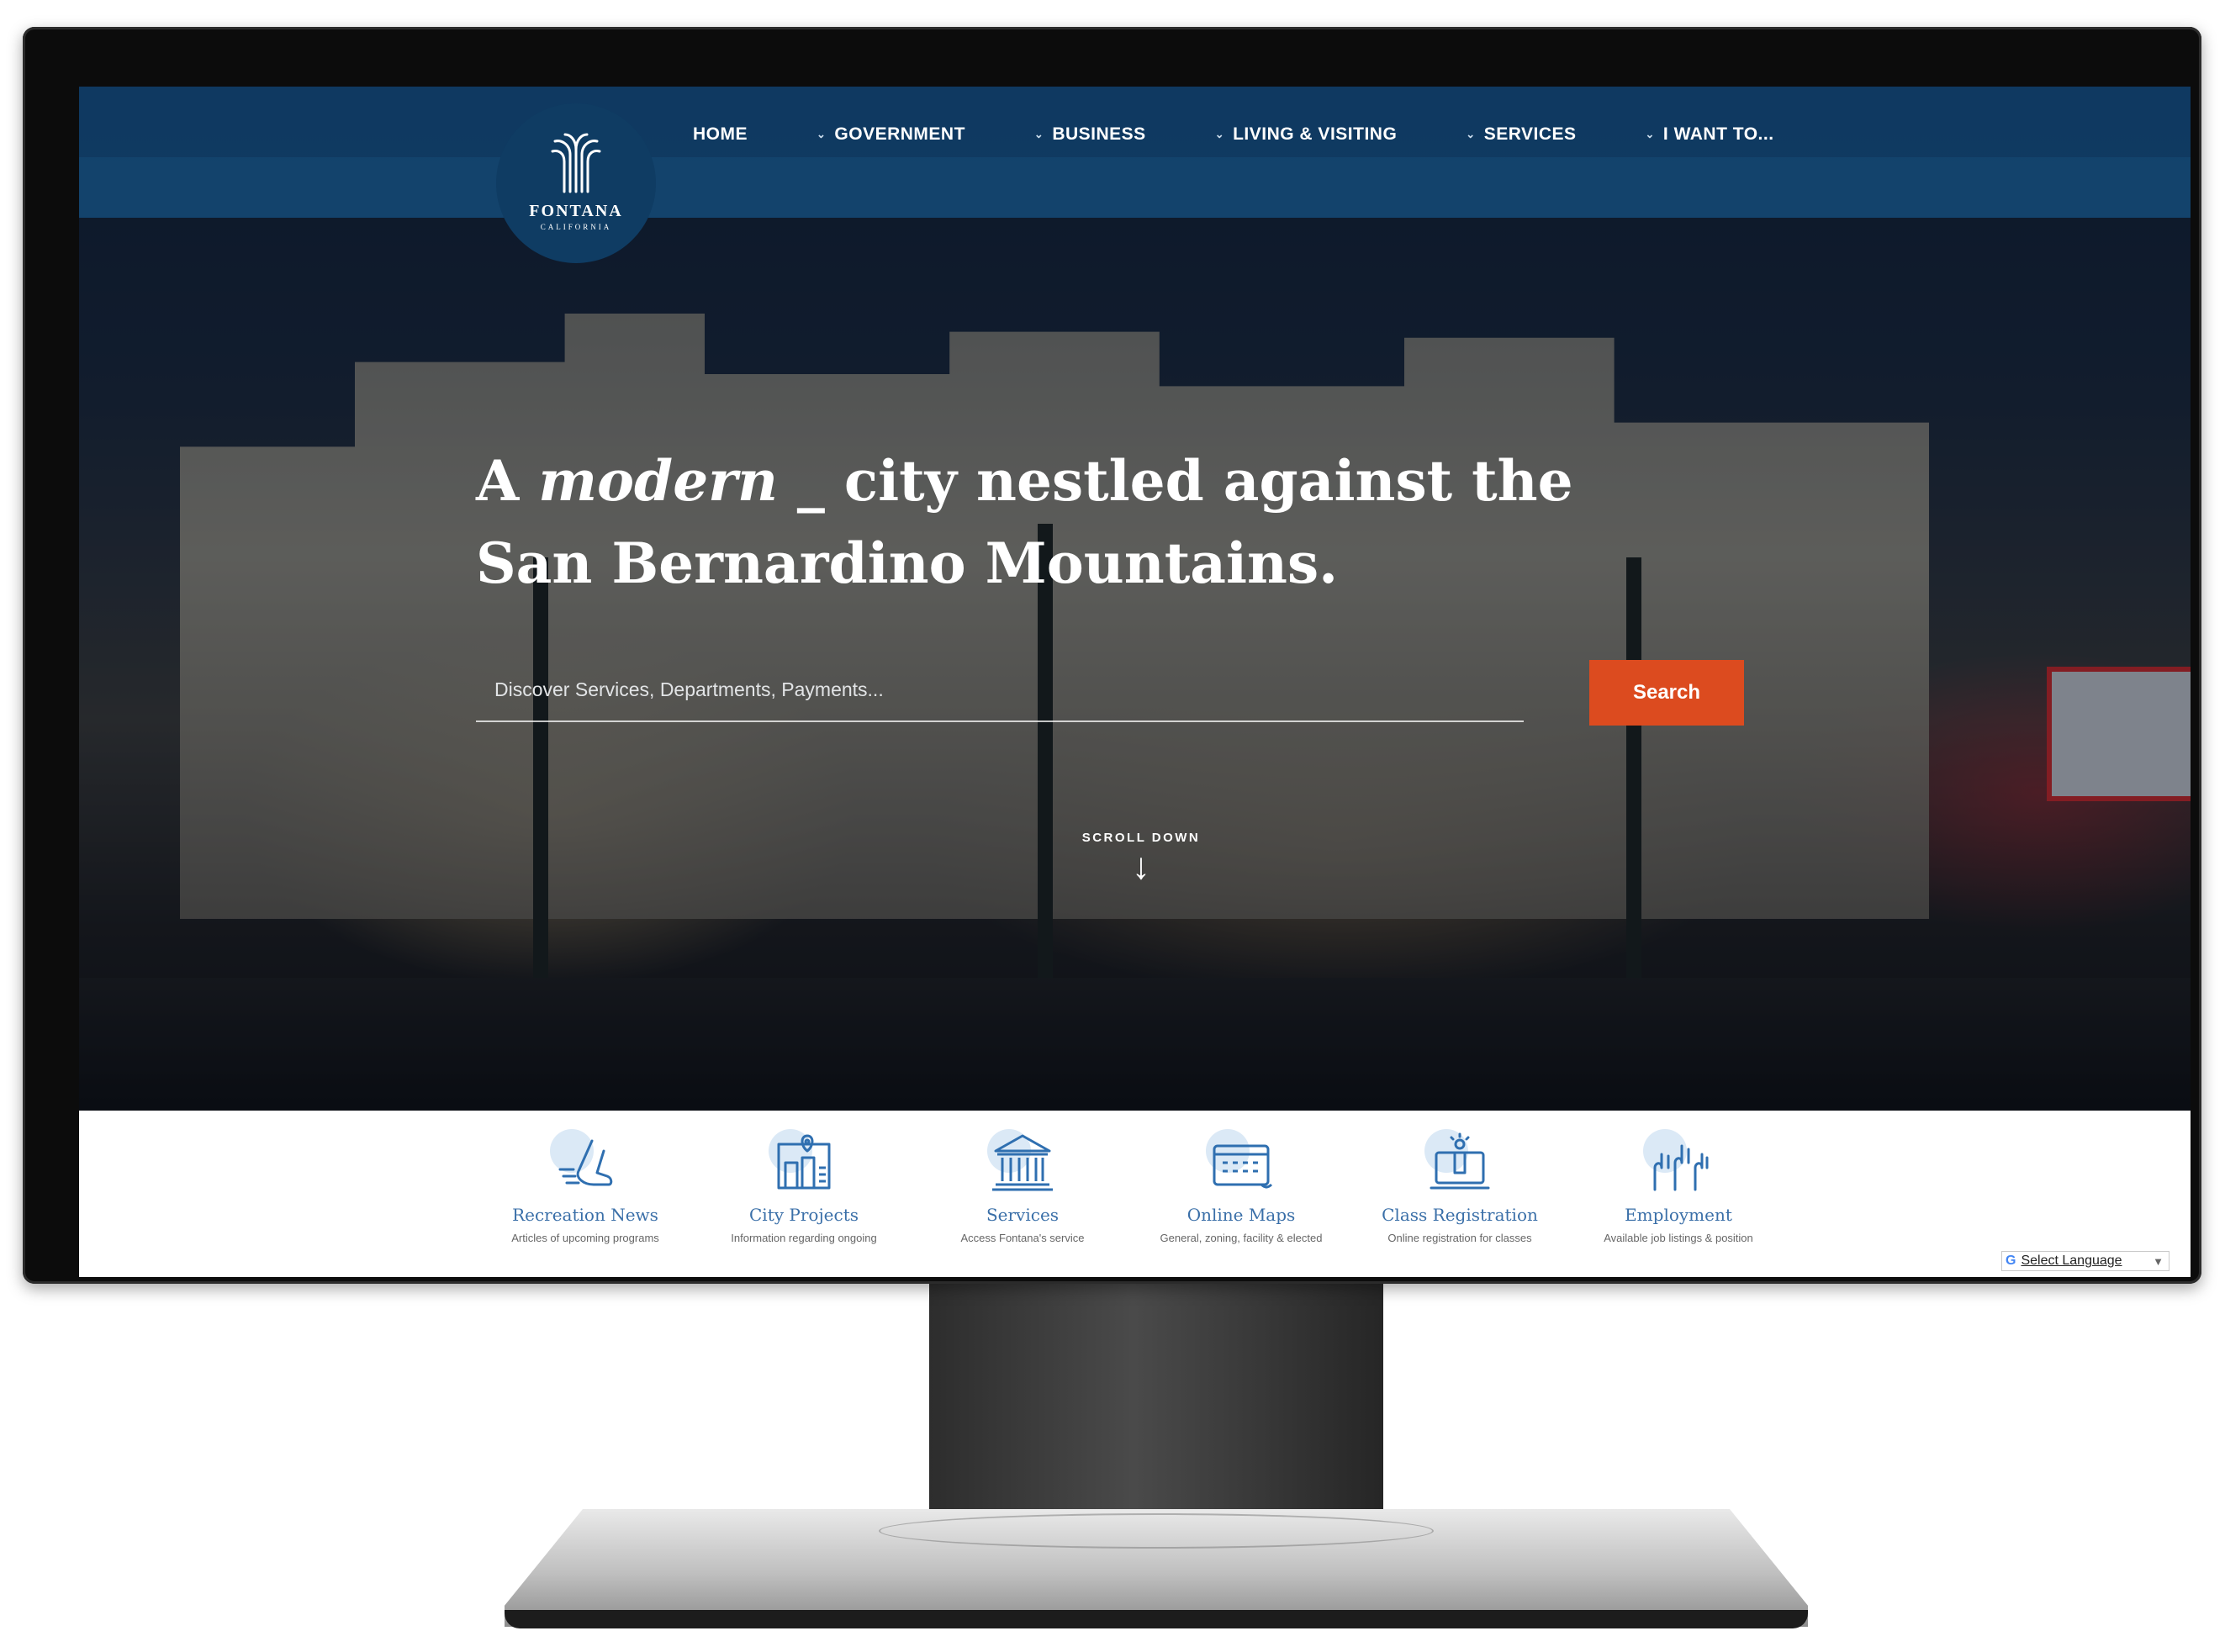  Describe the element at coordinates (1678, 1215) in the screenshot. I see `quicklink-title: Employment` at that location.